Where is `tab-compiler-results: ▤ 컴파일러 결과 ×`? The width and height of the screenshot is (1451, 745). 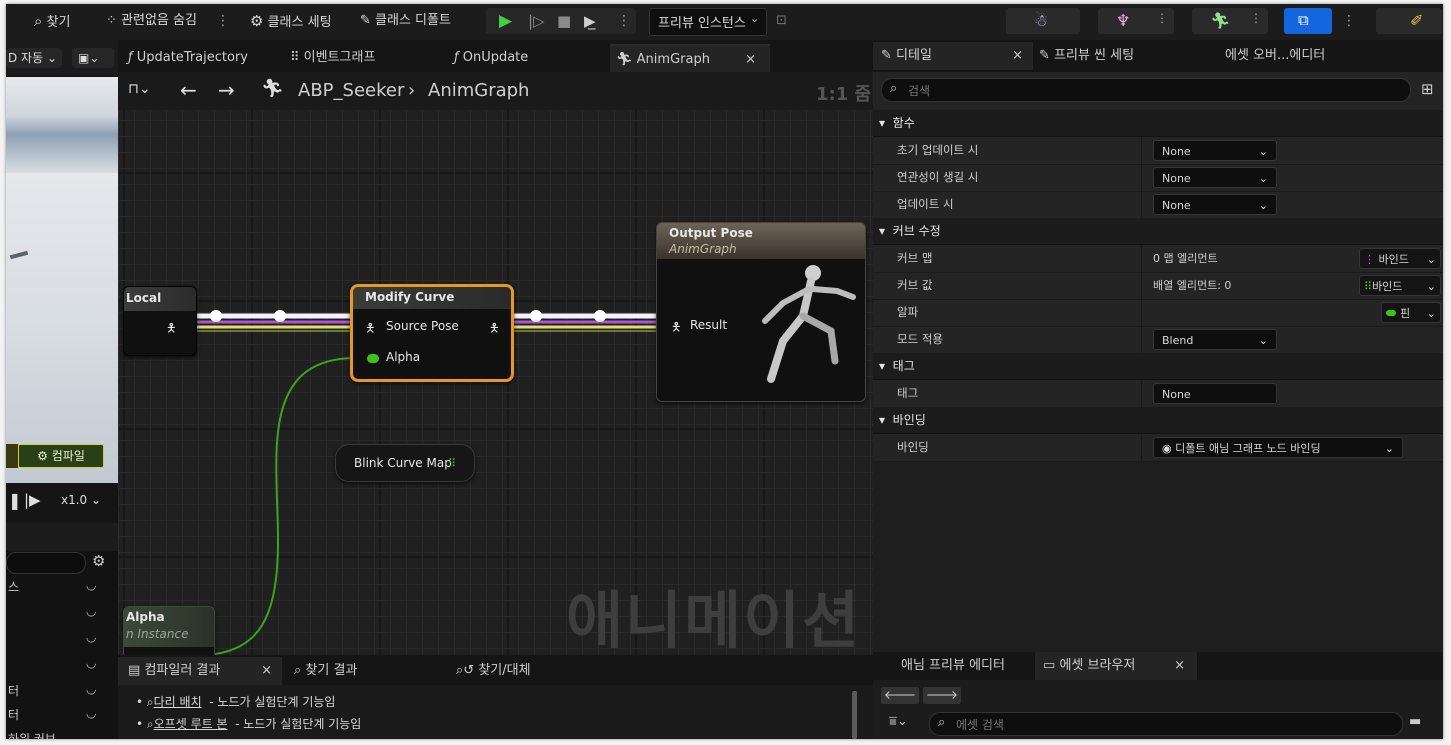 tab-compiler-results: ▤ 컴파일러 결과 × is located at coordinates (200, 671).